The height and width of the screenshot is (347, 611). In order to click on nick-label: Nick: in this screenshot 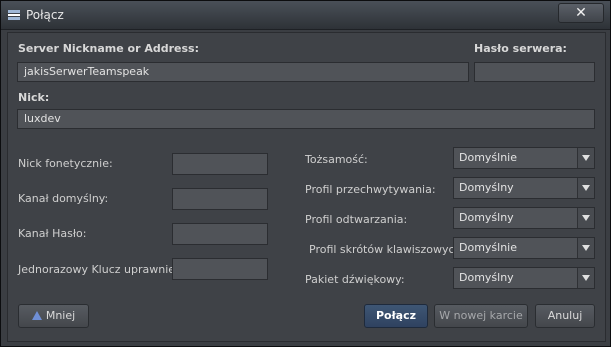, I will do `click(34, 97)`.